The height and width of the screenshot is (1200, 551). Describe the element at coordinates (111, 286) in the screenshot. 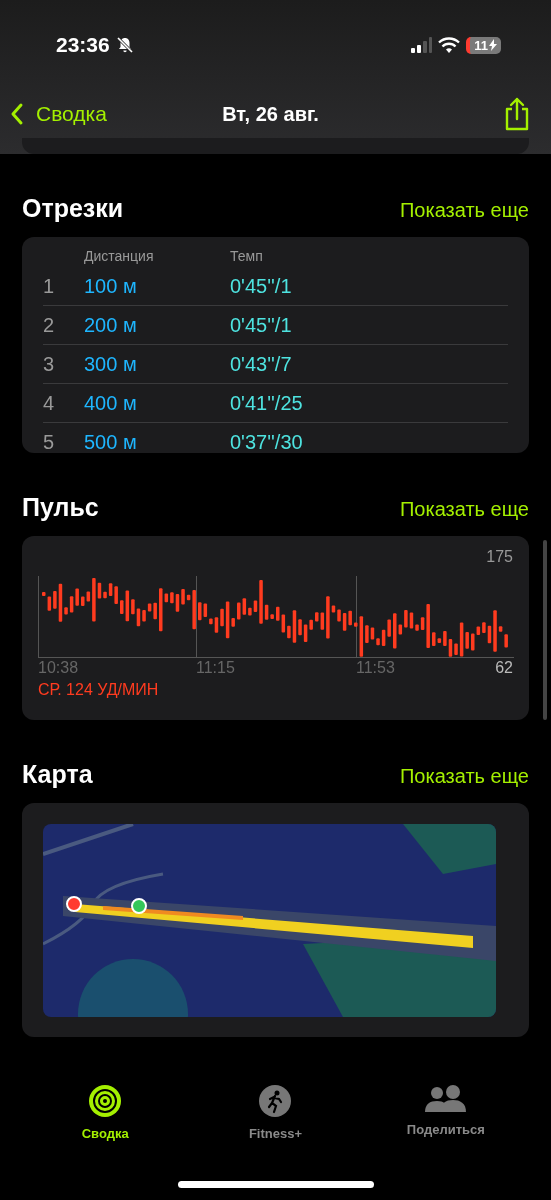

I see `split-distance: 100 м` at that location.